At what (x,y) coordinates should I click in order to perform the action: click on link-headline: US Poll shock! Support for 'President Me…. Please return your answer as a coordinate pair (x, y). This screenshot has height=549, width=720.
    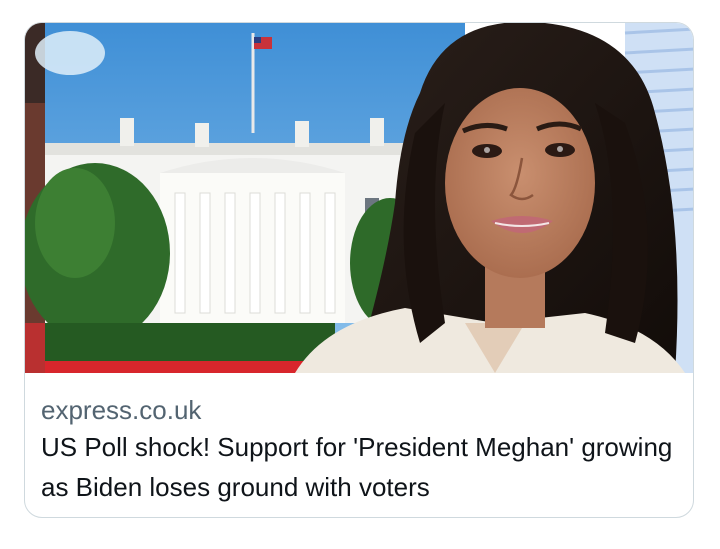
    Looking at the image, I should click on (357, 467).